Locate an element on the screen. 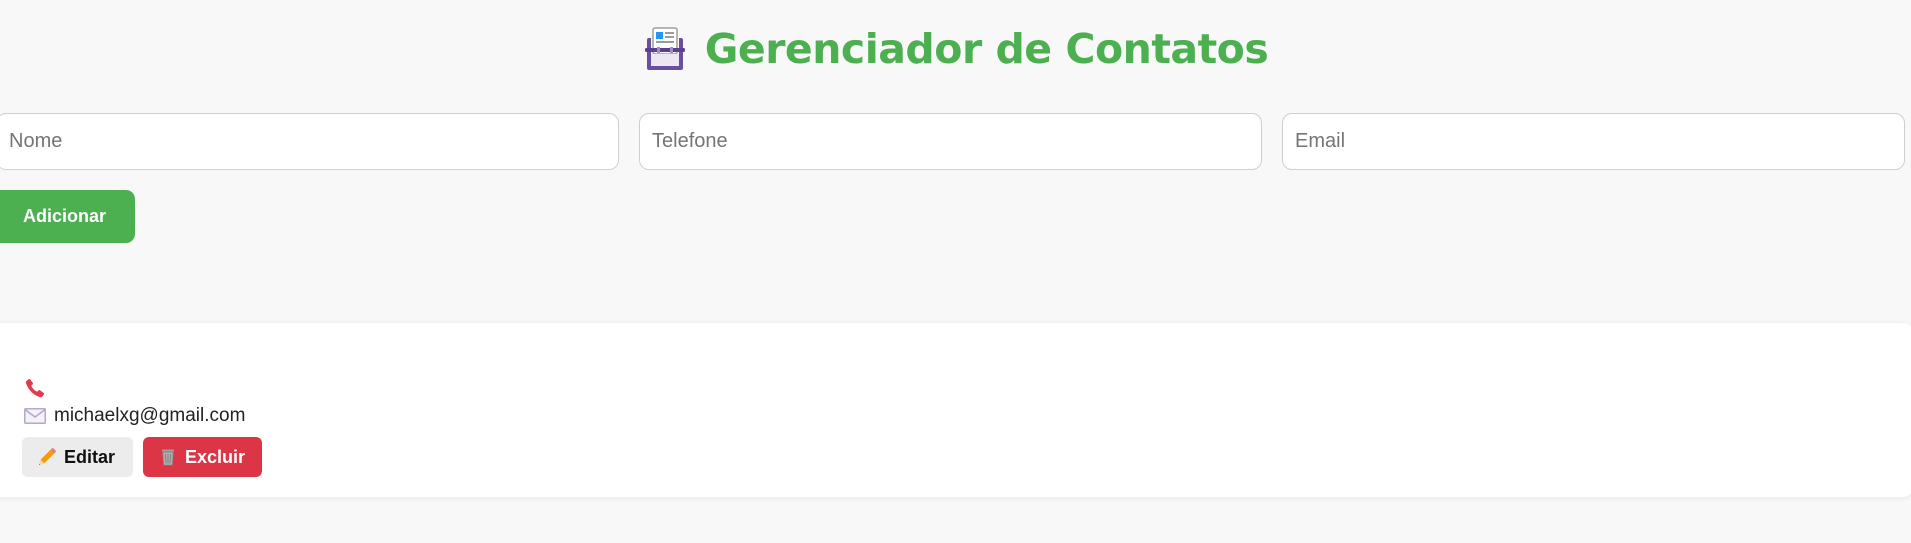 Image resolution: width=1911 pixels, height=543 pixels. phone-input is located at coordinates (950, 141).